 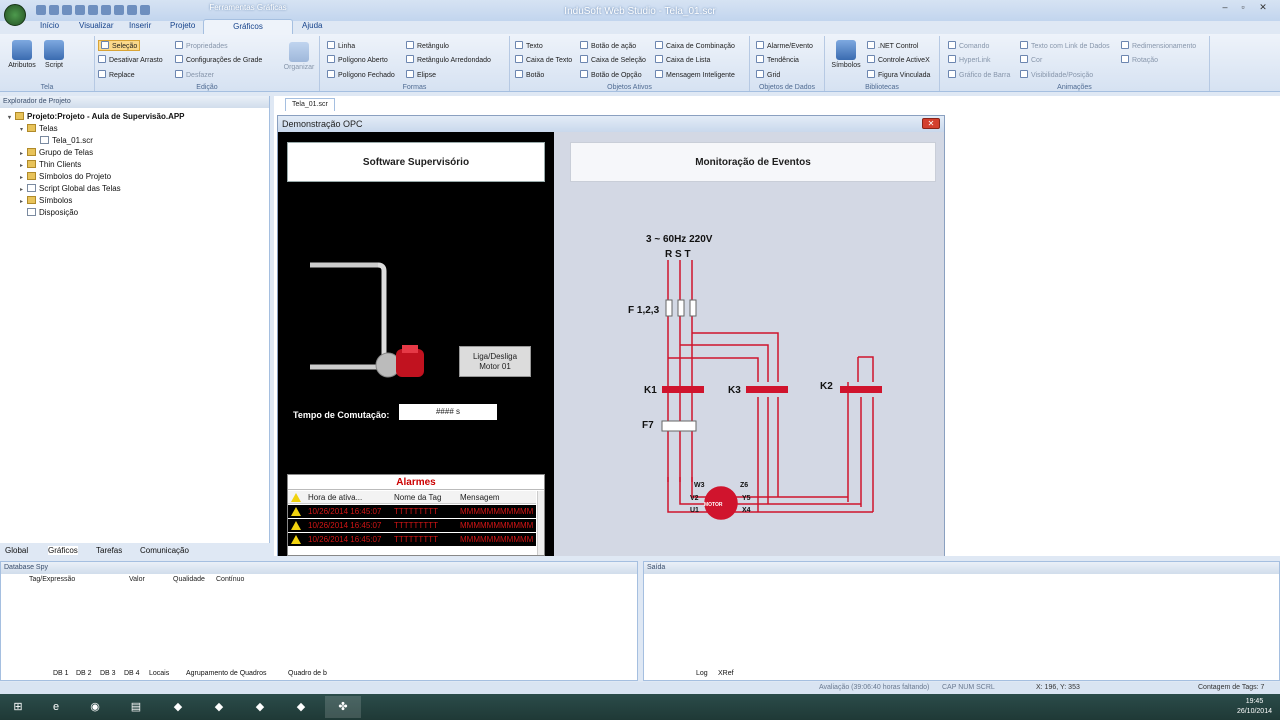 What do you see at coordinates (119, 45) in the screenshot?
I see `selecao-button: Seleção` at bounding box center [119, 45].